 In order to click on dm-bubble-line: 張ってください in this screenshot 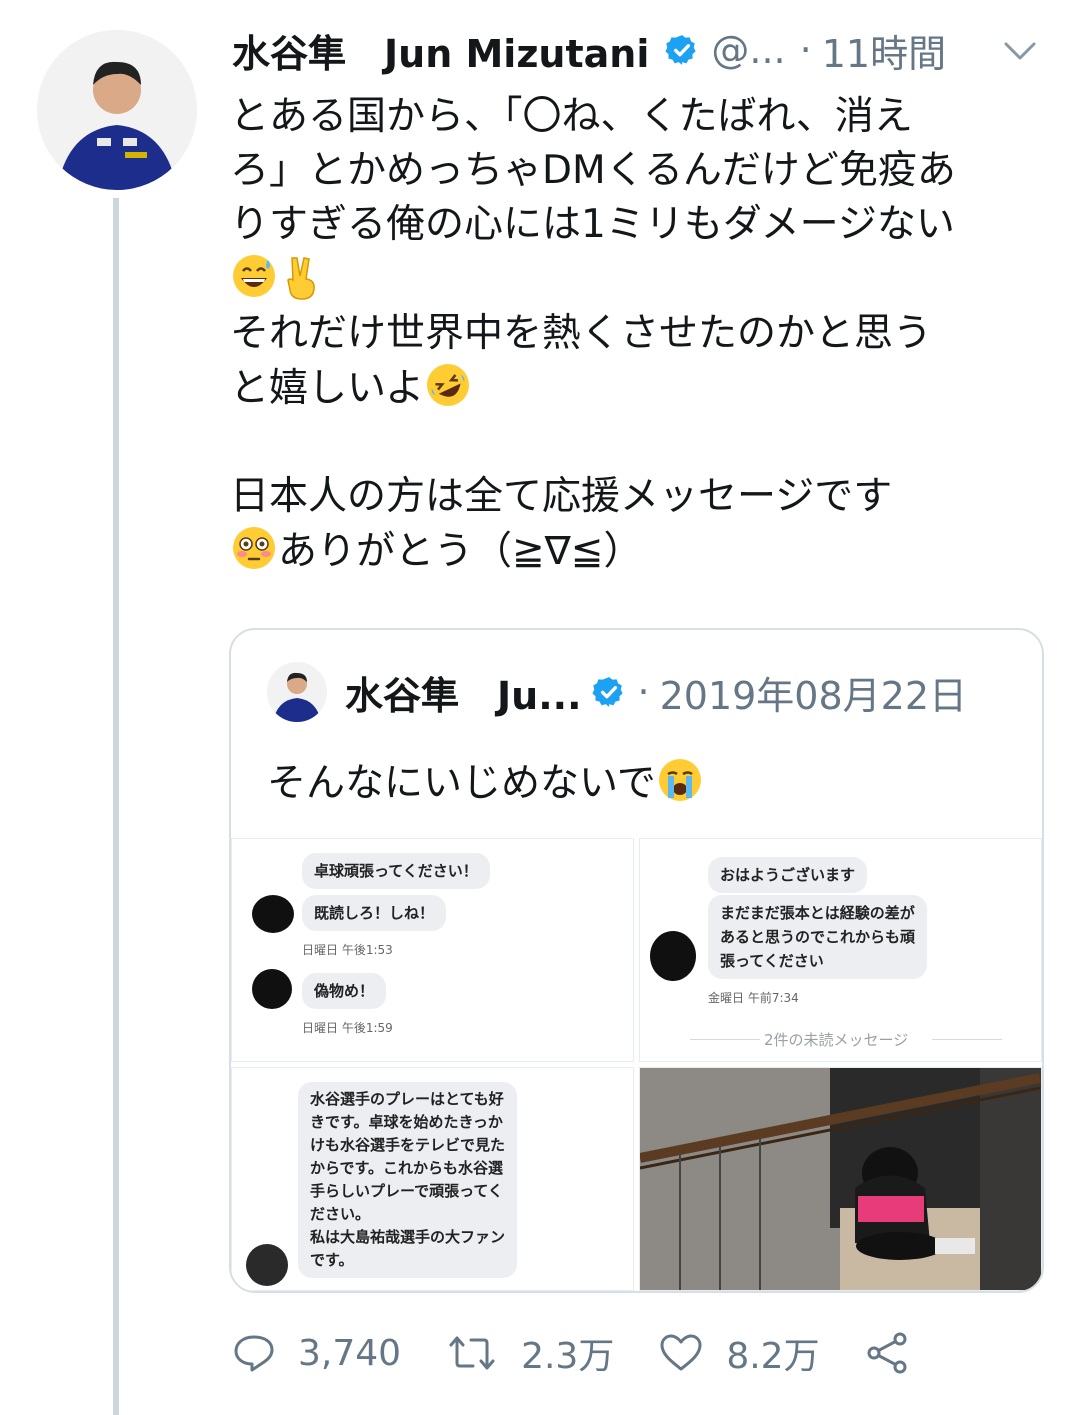, I will do `click(772, 961)`.